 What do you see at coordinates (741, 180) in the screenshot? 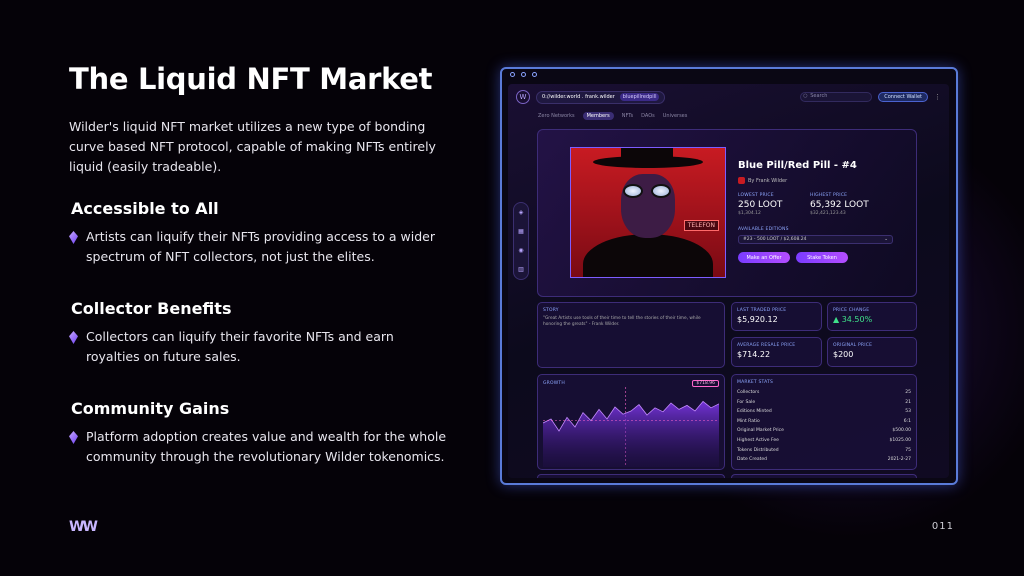
I see `artist-avatar` at bounding box center [741, 180].